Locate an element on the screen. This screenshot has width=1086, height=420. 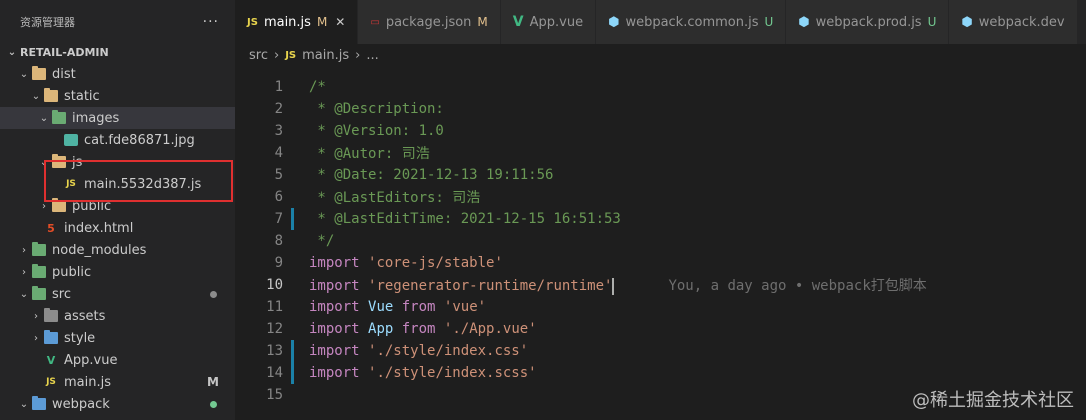
code-line: 1 /* is located at coordinates (660, 87).